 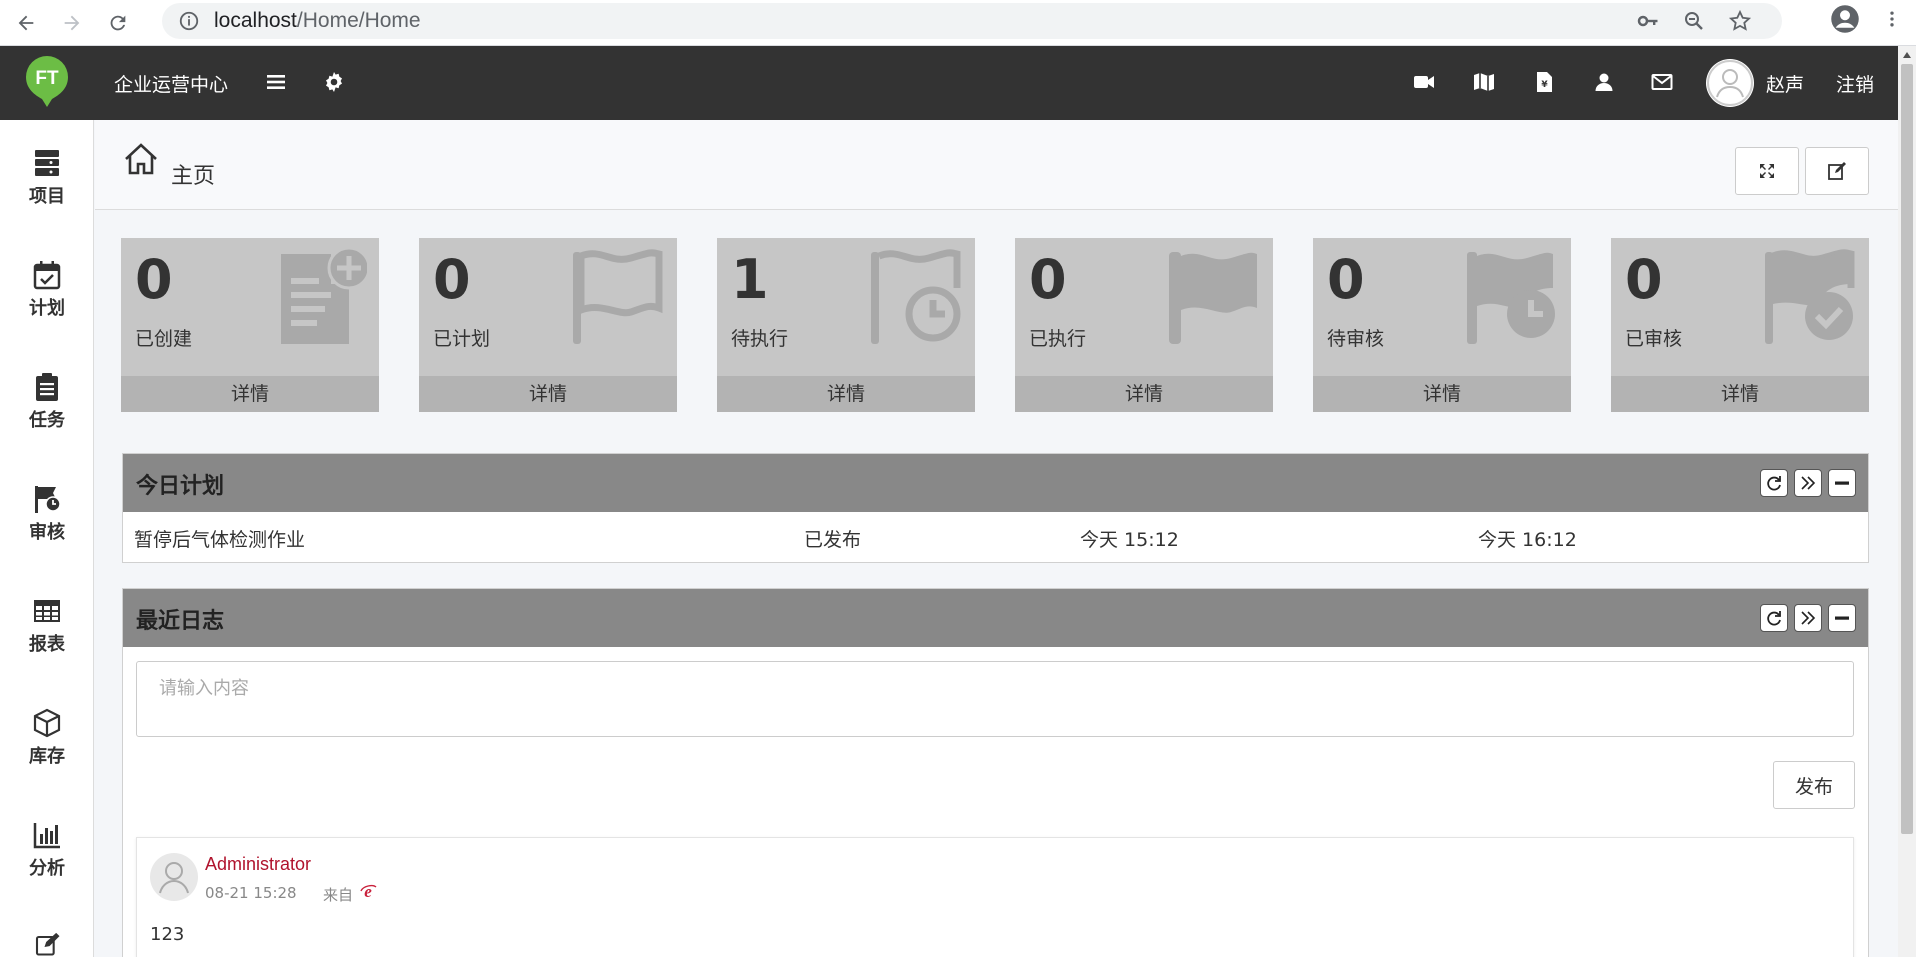 I want to click on ie-browser-icon: e, so click(x=368, y=891).